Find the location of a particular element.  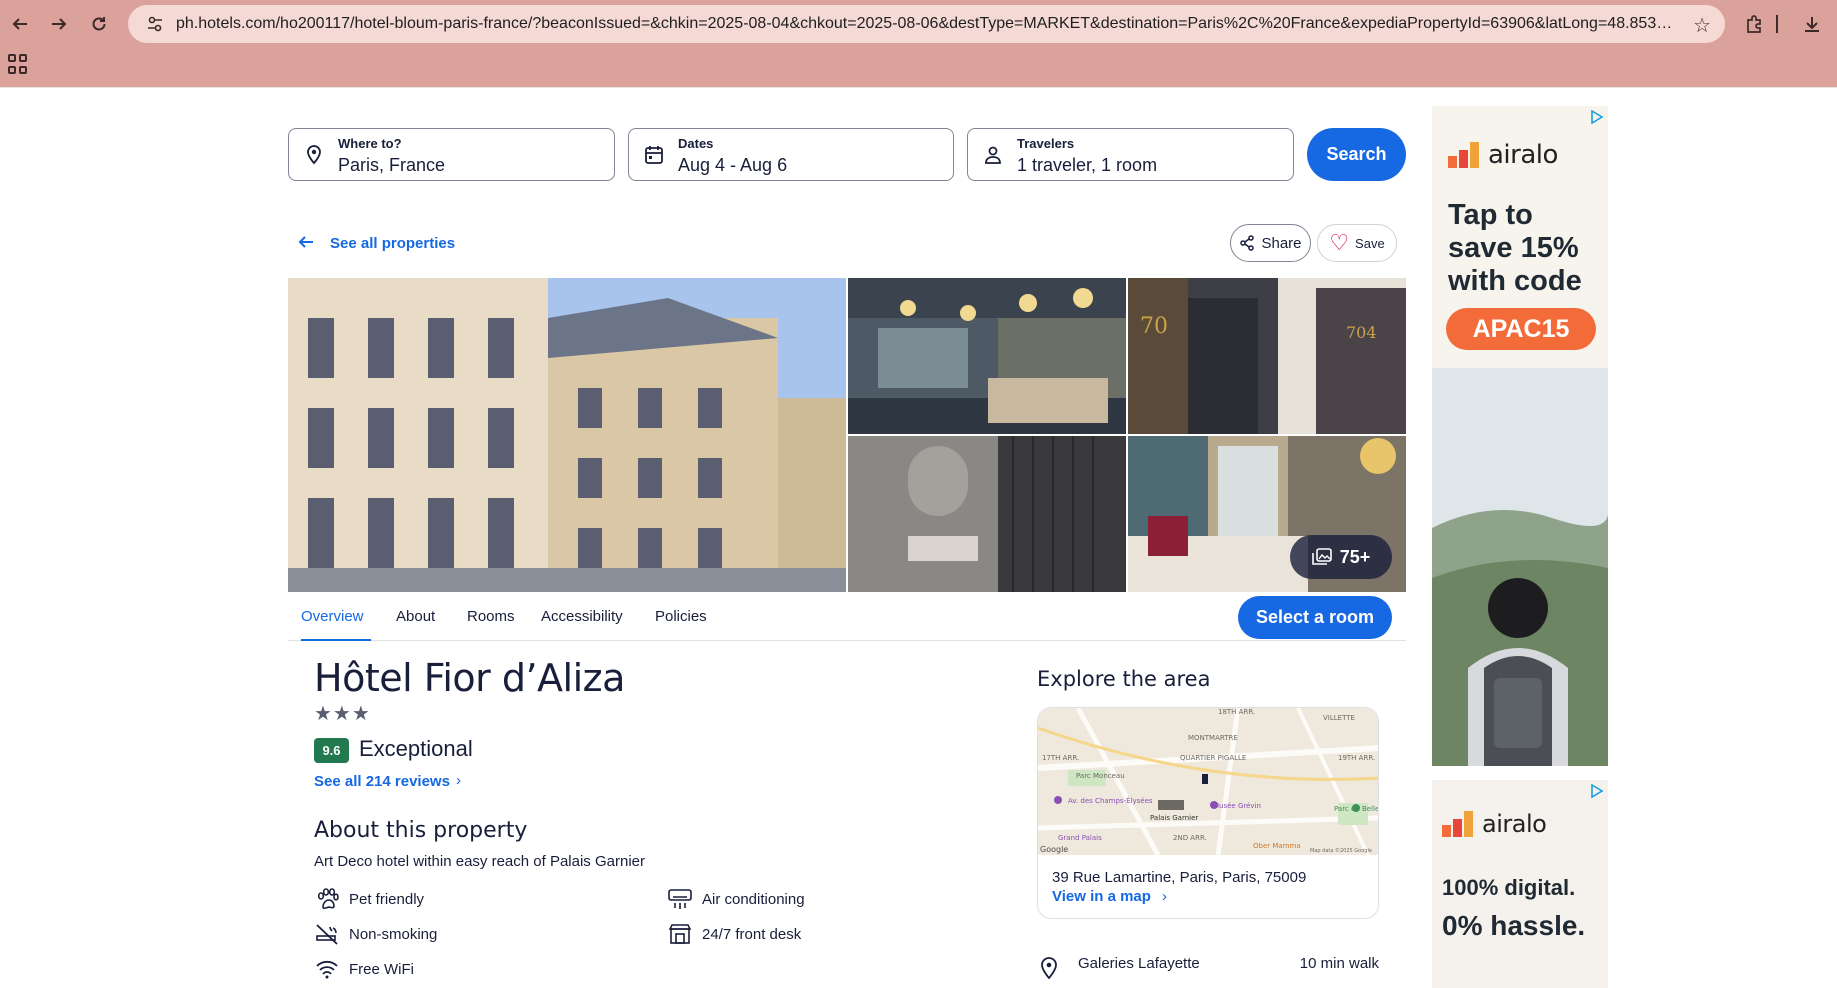

advertisement-airalo-bottom: airalo 100% digital. 0% hassle. is located at coordinates (1520, 884).